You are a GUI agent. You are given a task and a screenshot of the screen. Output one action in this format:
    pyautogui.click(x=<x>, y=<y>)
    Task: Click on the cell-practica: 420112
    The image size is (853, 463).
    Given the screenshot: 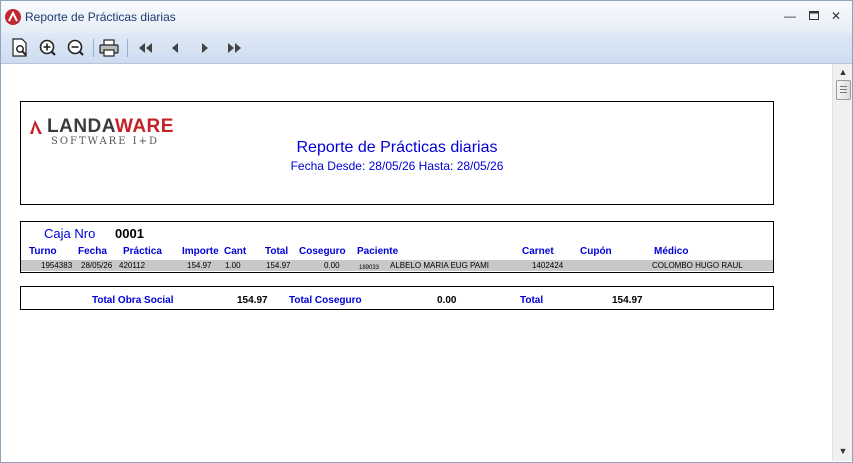 What is the action you would take?
    pyautogui.click(x=132, y=265)
    